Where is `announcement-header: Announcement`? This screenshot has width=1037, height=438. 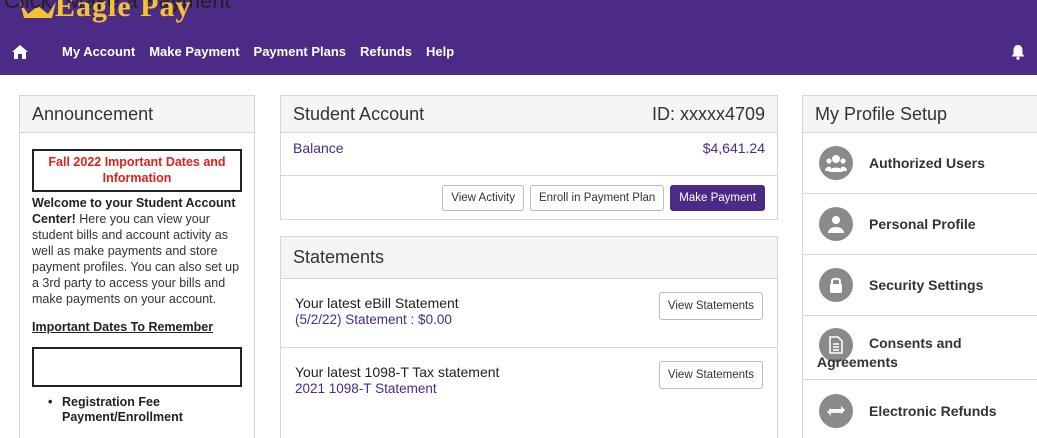 announcement-header: Announcement is located at coordinates (137, 114).